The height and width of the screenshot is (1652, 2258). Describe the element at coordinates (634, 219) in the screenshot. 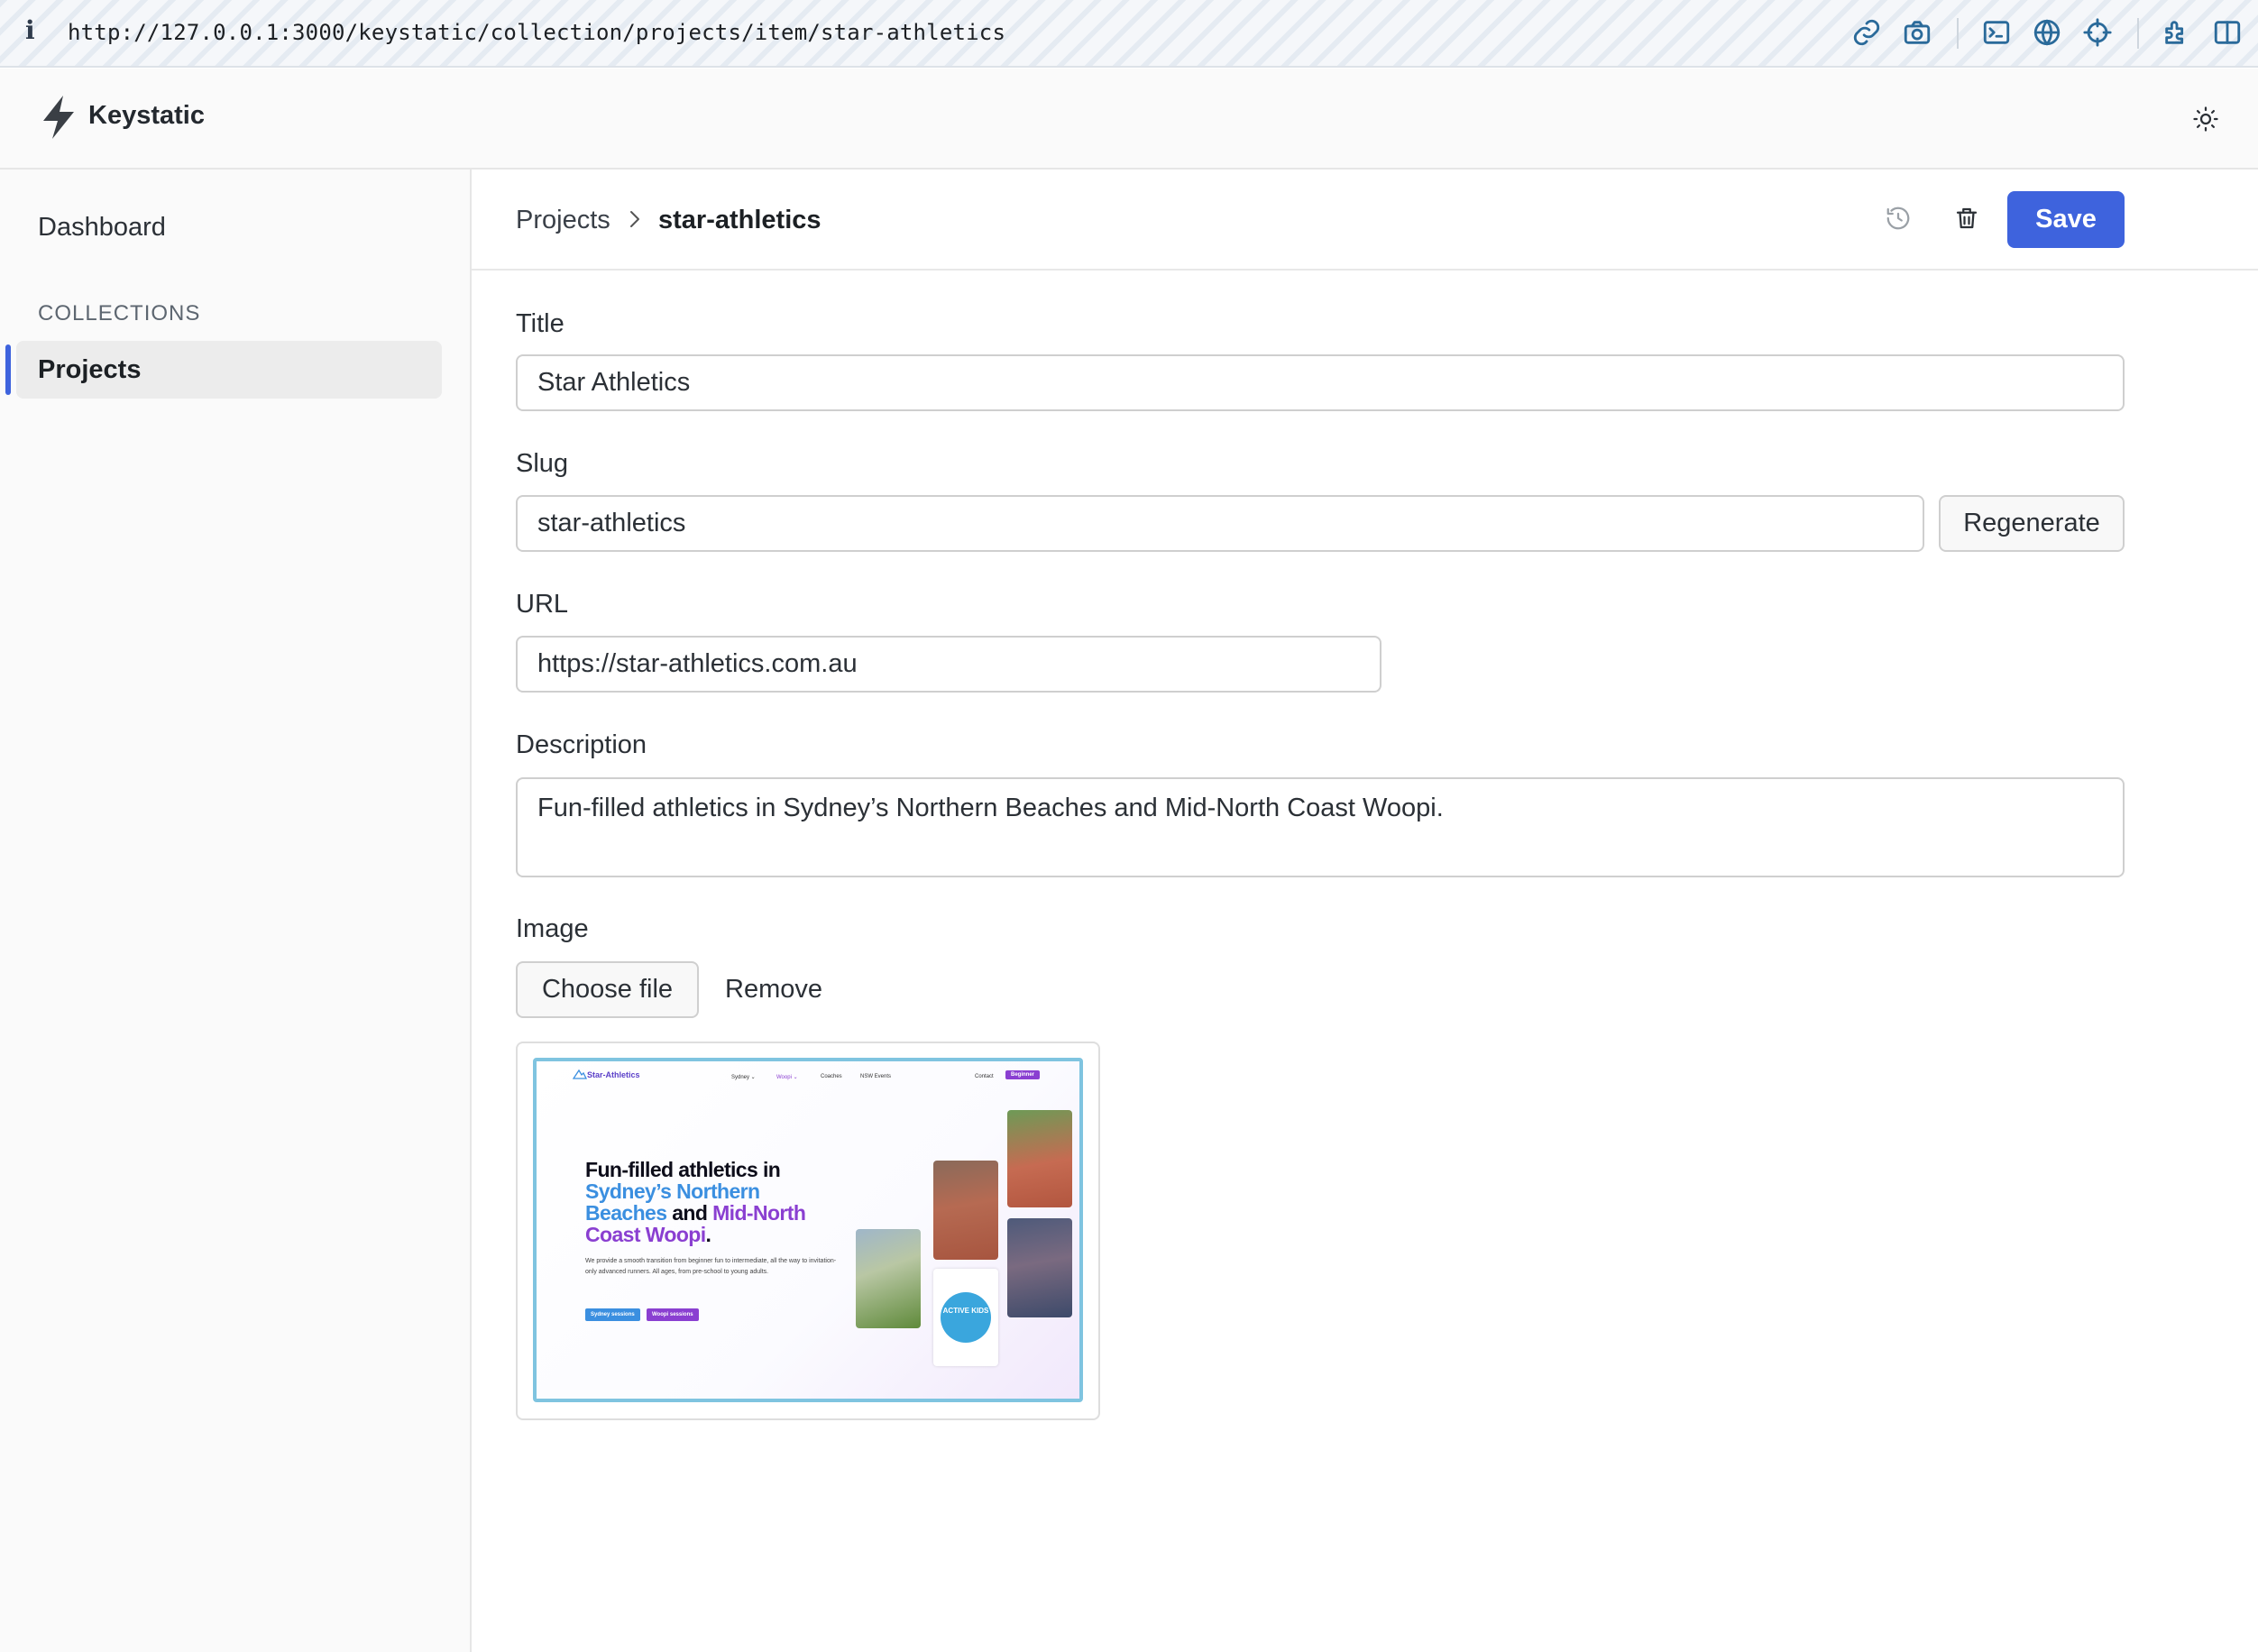

I see `chevron-right-icon` at that location.